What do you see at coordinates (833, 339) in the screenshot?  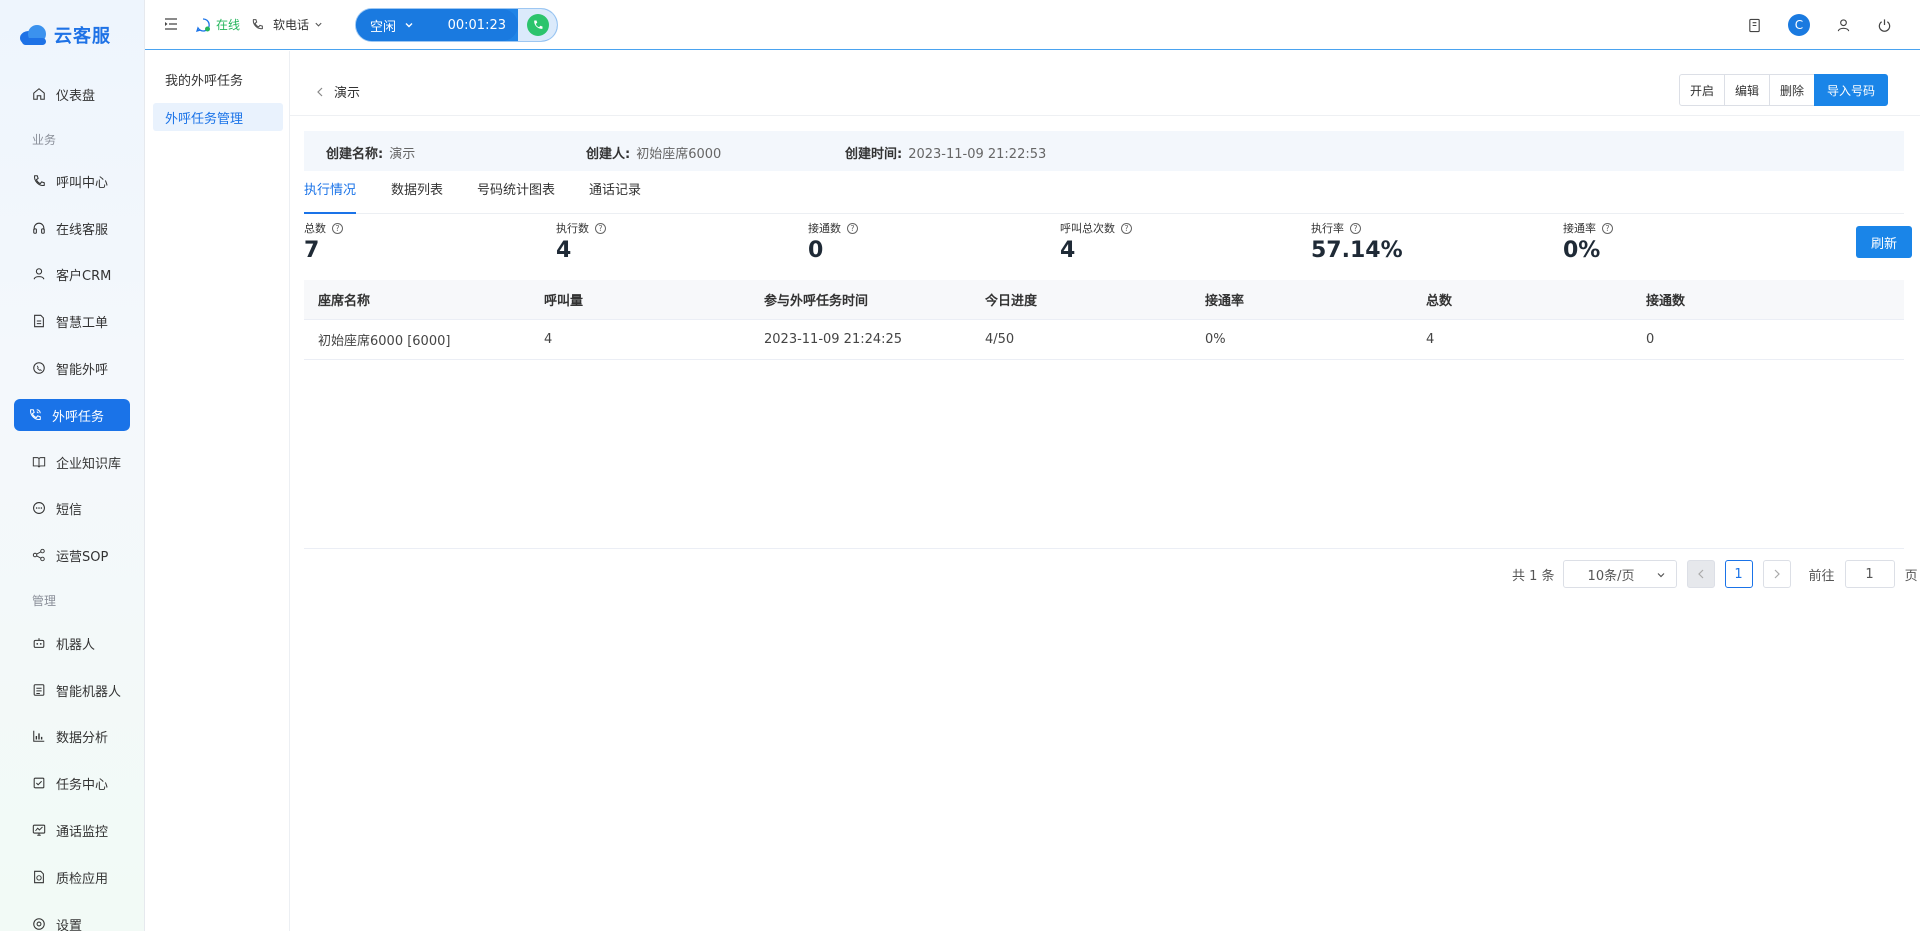 I see `table-cell: 2023-11-09 21:24:25` at bounding box center [833, 339].